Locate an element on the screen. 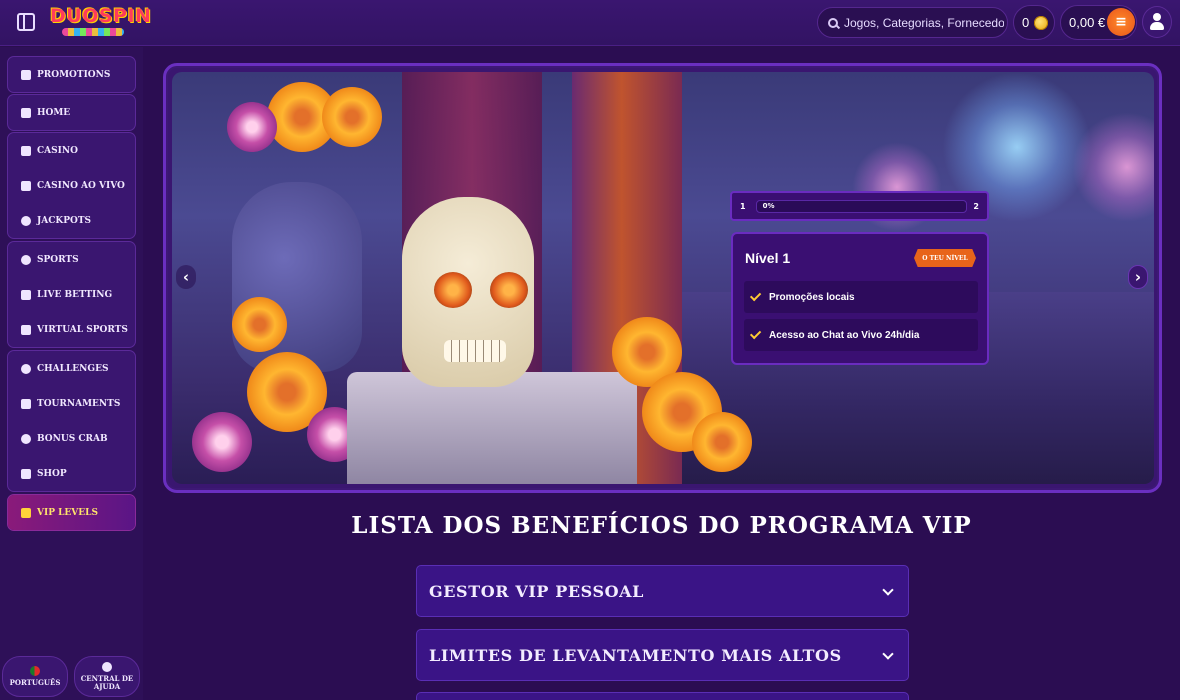  sidebar-item-challenges: CHALLENGES is located at coordinates (71, 368).